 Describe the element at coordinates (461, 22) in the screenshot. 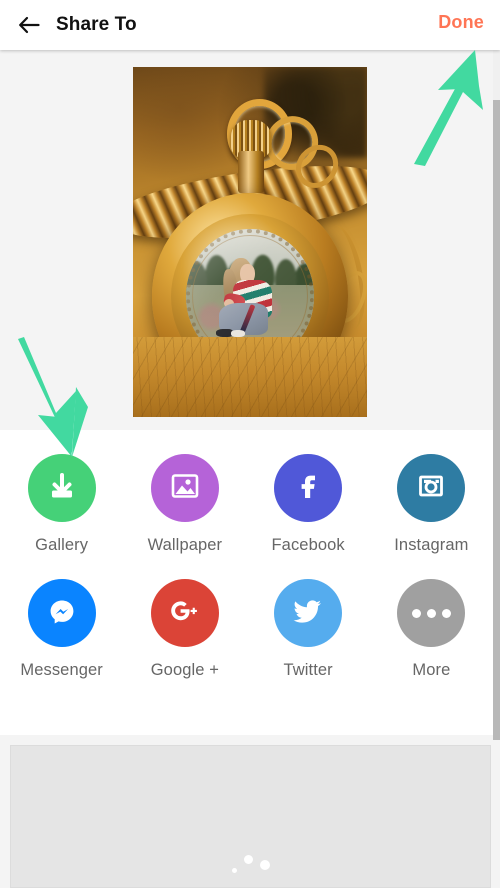

I see `done-button: Done` at that location.